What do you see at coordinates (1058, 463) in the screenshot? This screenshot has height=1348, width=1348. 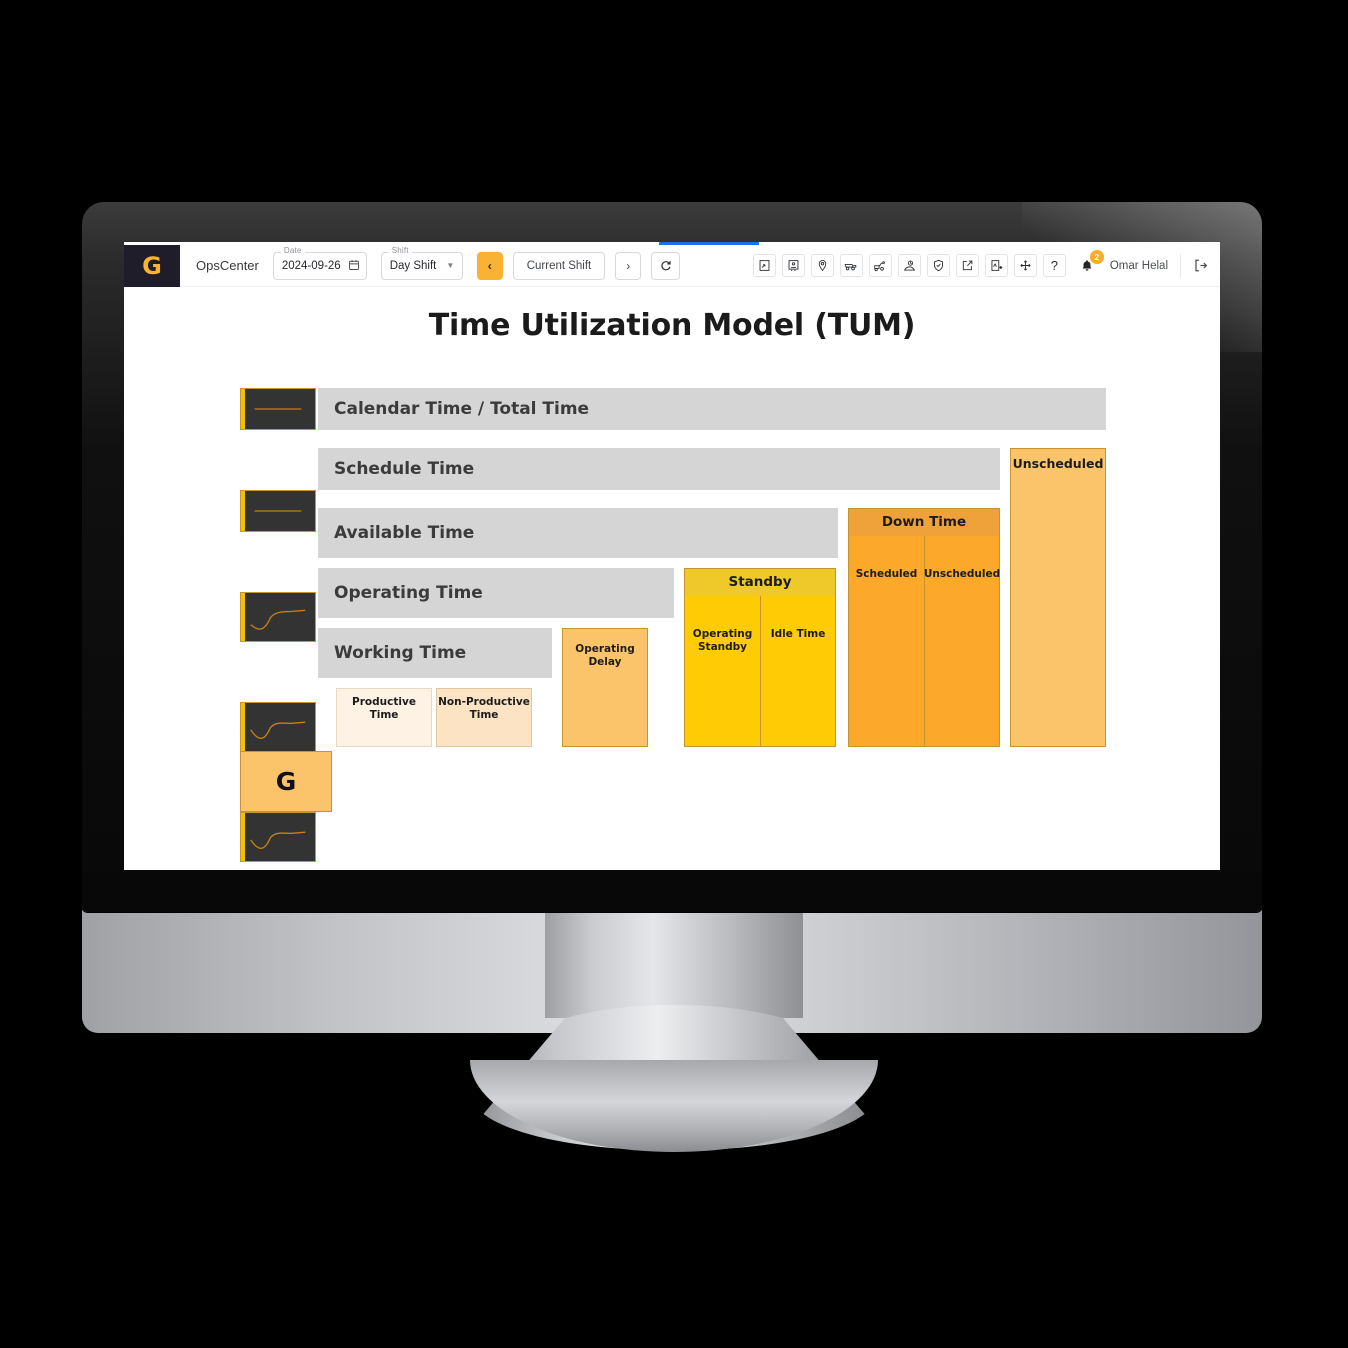 I see `label-unscheduled-total: Unscheduled` at bounding box center [1058, 463].